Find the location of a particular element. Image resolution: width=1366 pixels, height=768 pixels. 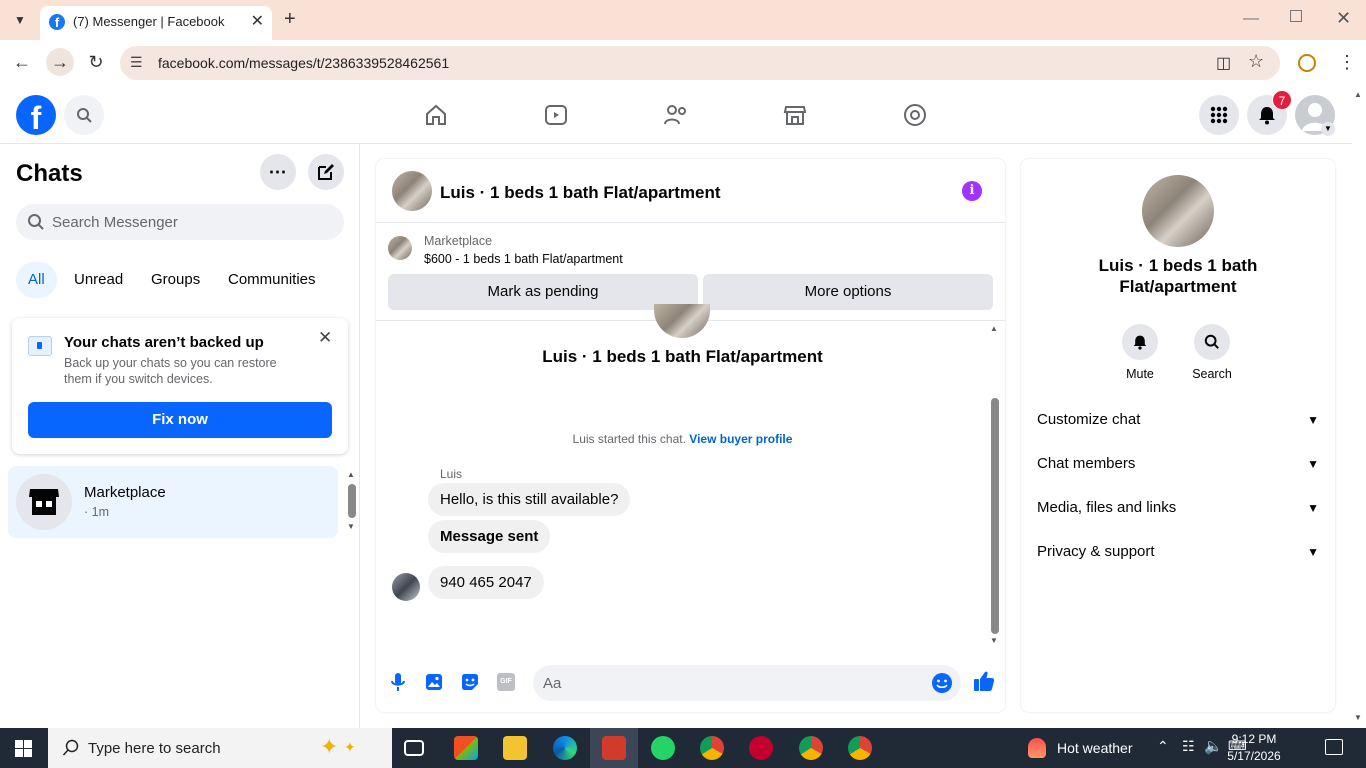

install-app-icon: ◫ is located at coordinates (1223, 63).